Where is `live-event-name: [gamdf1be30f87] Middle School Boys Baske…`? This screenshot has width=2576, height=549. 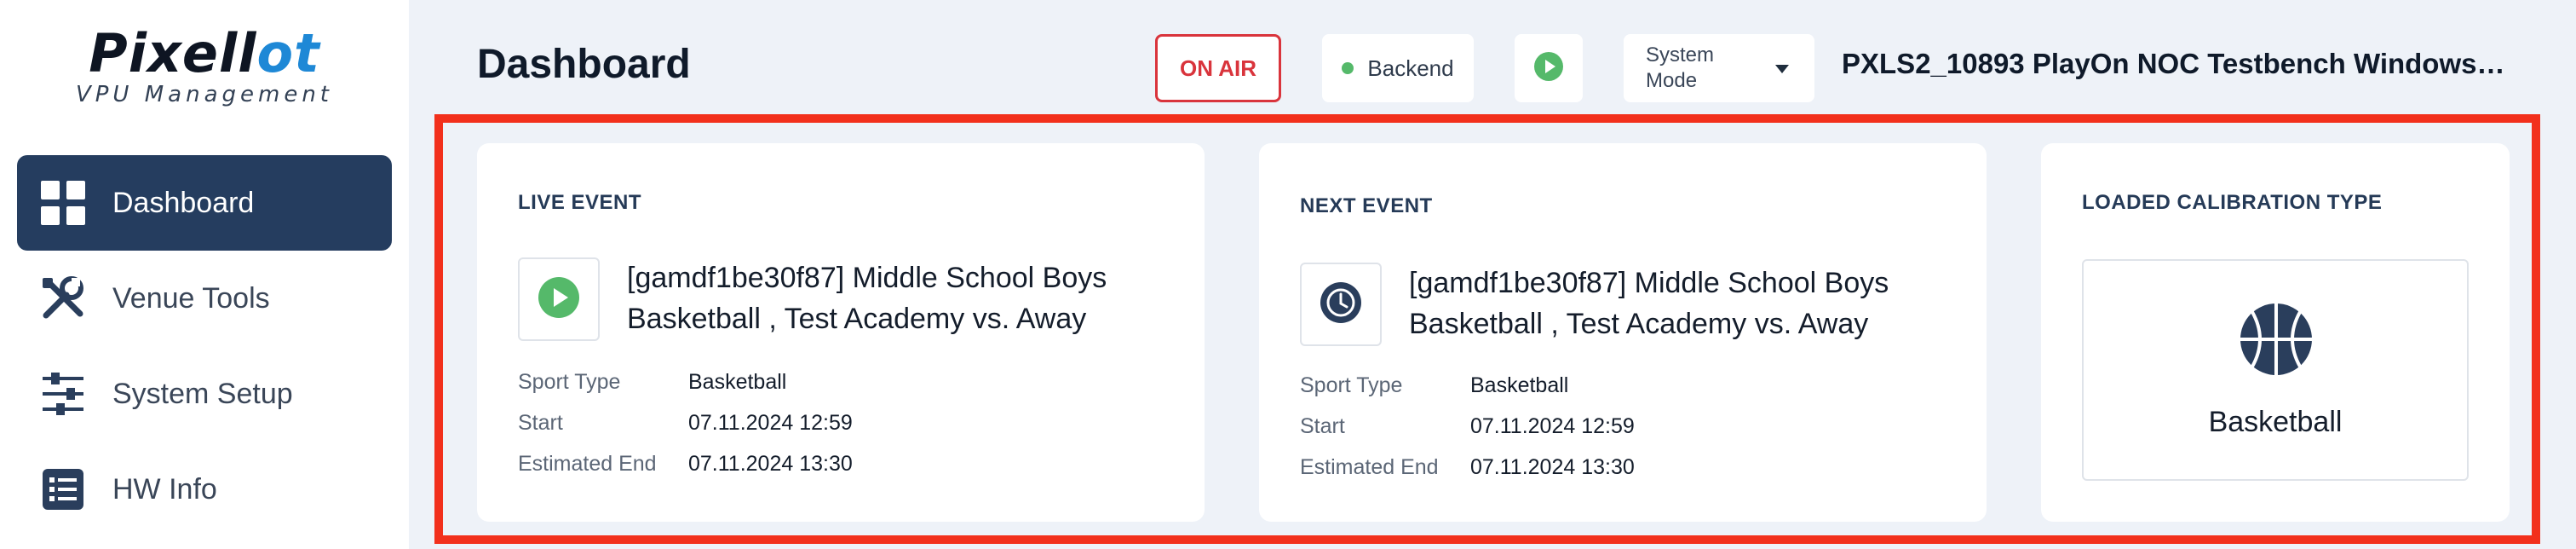
live-event-name: [gamdf1be30f87] Middle School Boys Baske… is located at coordinates (867, 298).